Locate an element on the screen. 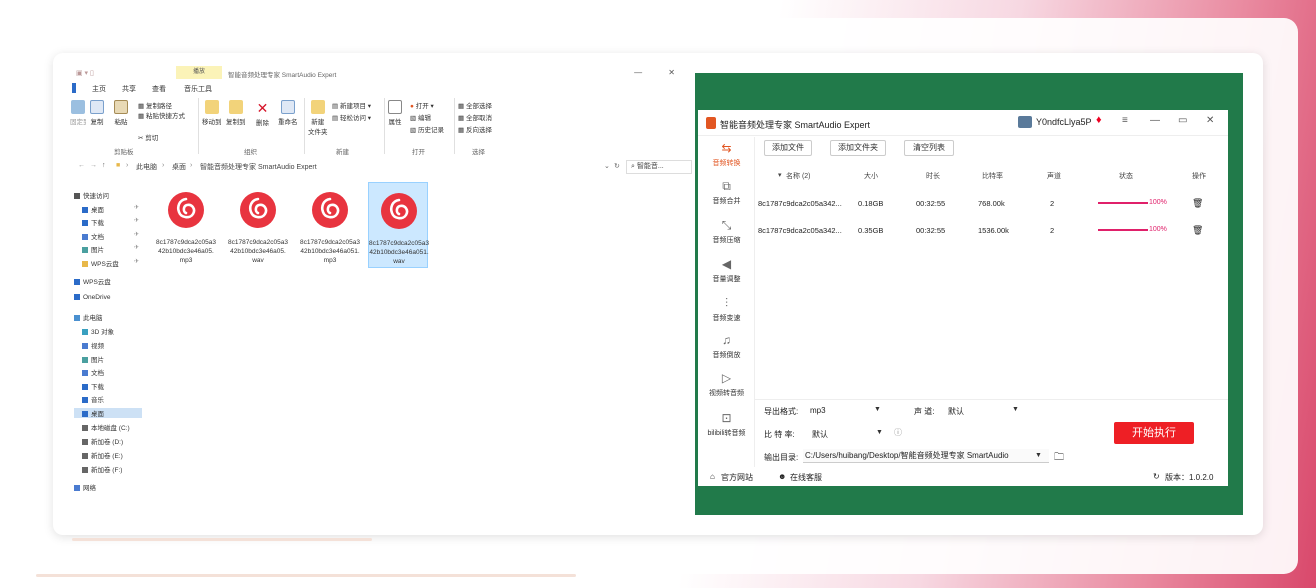  file-item: 8c1787c9dca2c05a342b10bdc3e46a051.wav is located at coordinates (398, 225).